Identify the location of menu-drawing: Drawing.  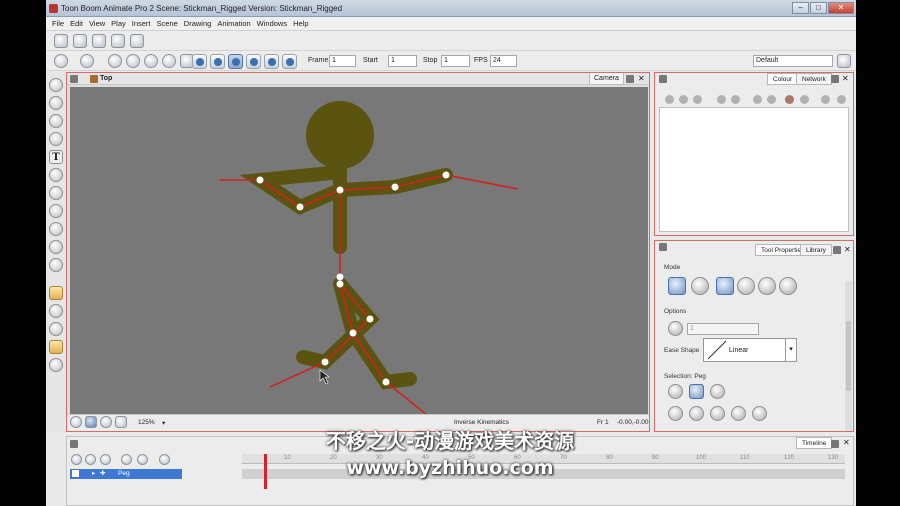
(198, 23).